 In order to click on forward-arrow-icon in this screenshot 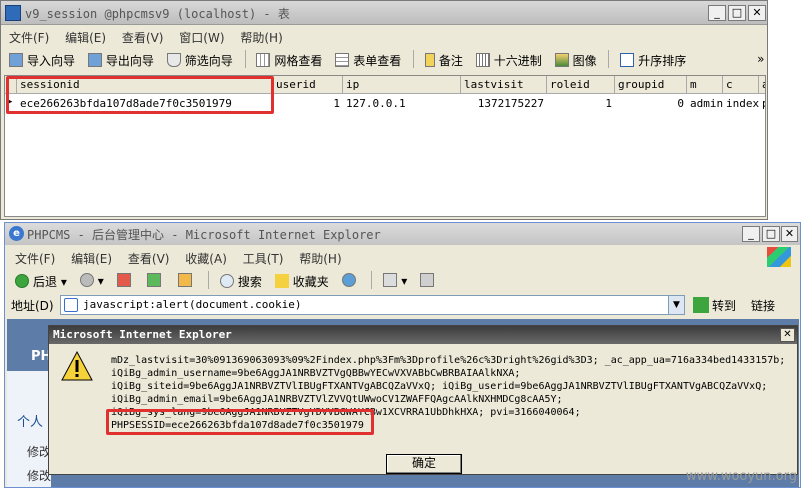, I will do `click(86, 280)`.